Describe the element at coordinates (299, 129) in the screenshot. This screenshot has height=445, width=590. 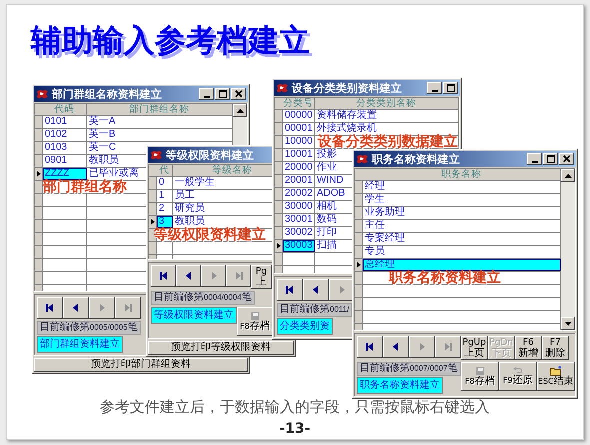
I see `table-cell: 00001` at that location.